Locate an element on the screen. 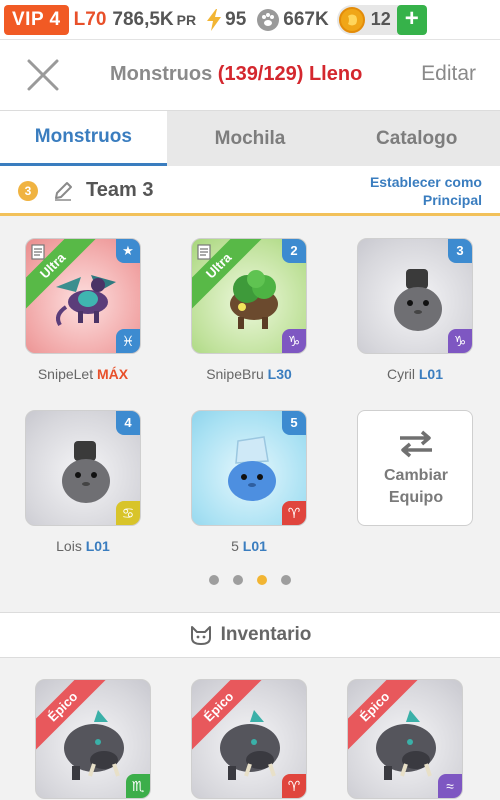  paw-currency-stat: 667K is located at coordinates (292, 20).